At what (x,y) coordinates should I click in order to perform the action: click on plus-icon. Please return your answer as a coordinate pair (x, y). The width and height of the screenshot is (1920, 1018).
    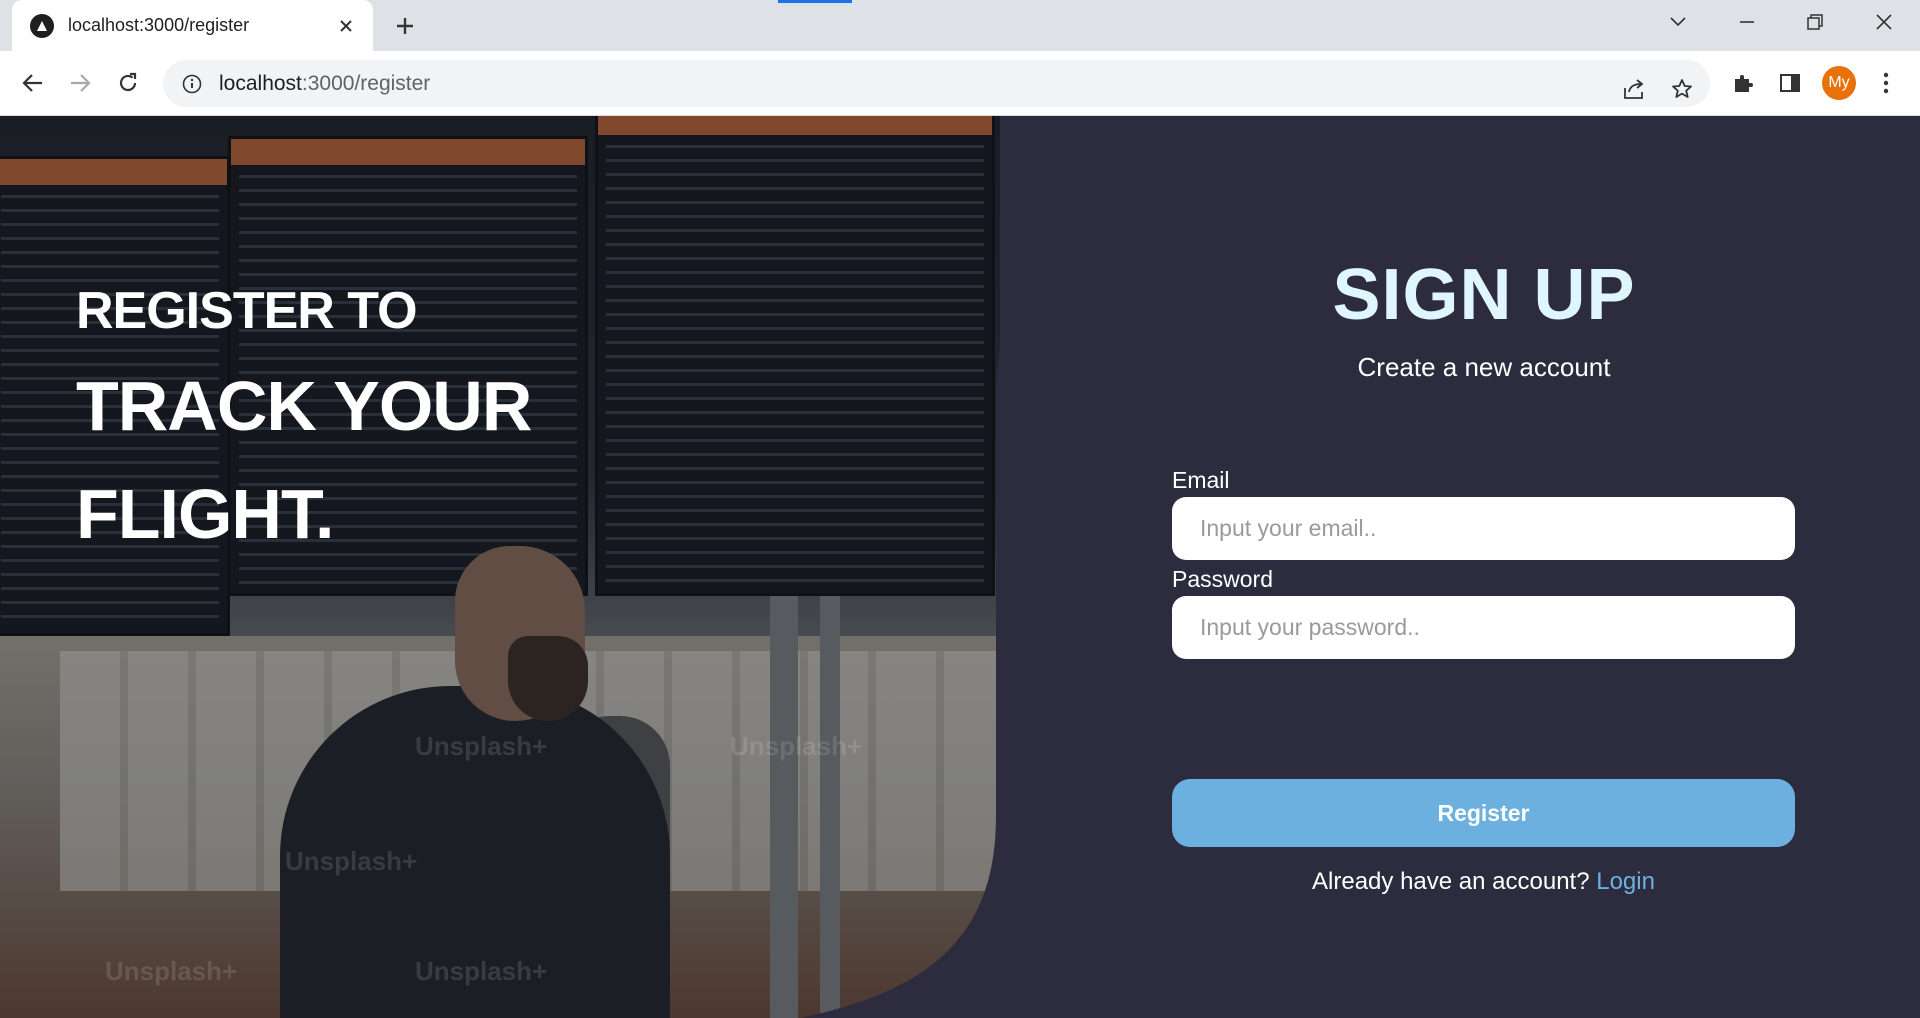
    Looking at the image, I should click on (405, 26).